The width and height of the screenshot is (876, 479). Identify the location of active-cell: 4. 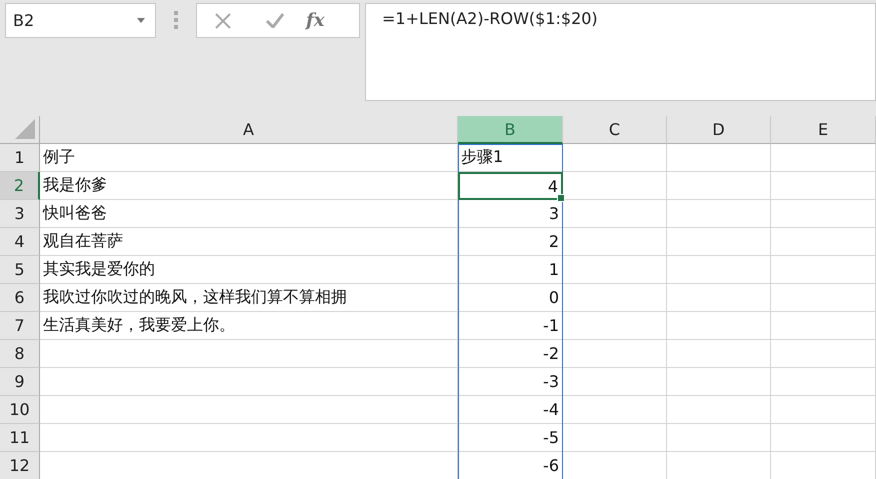
(510, 186).